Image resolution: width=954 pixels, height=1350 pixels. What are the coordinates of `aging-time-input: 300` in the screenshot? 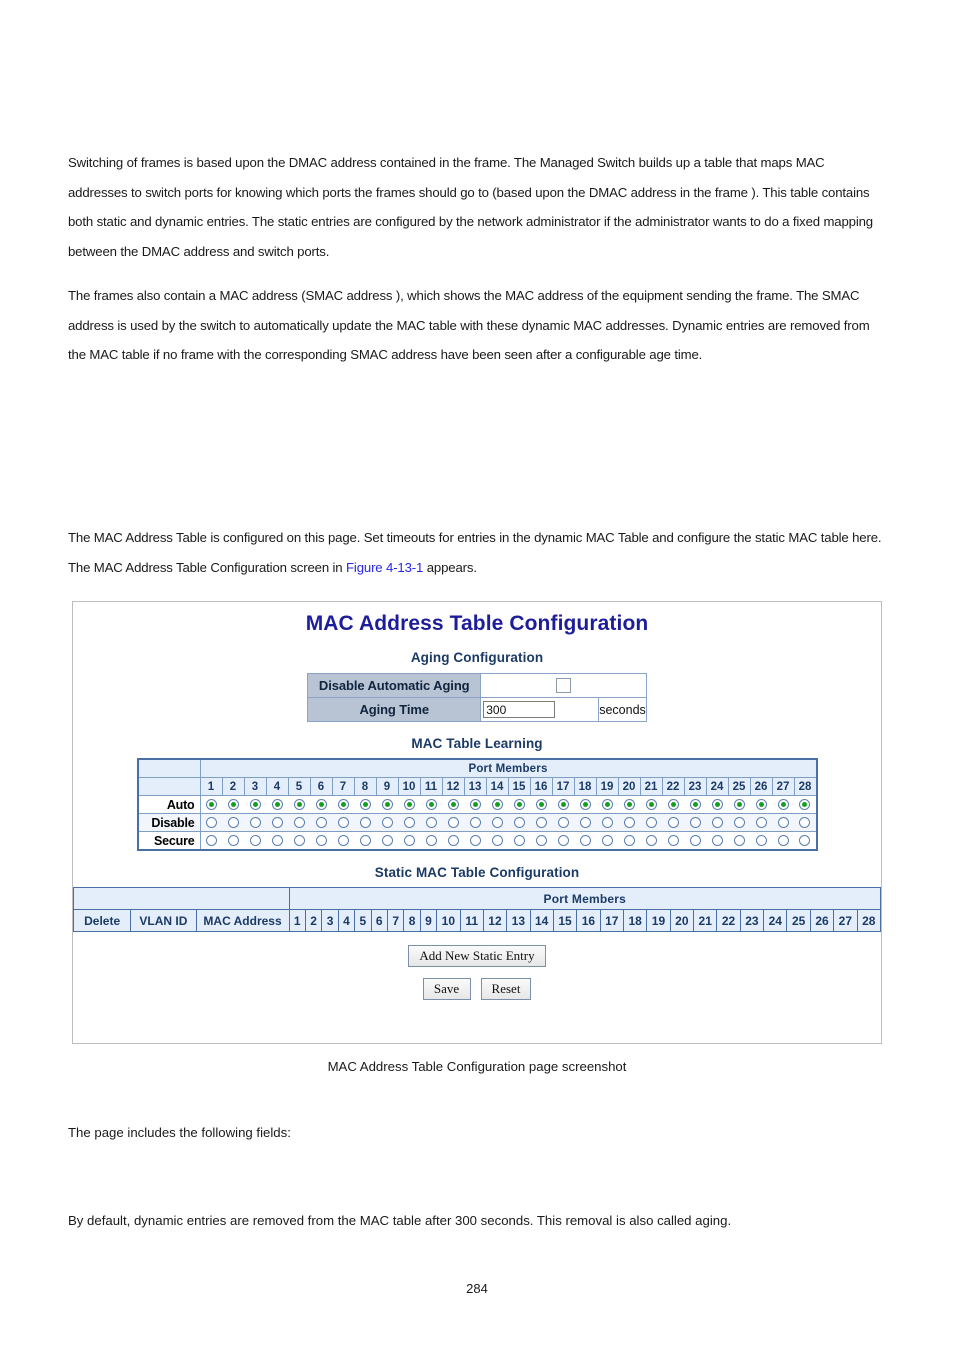 It's located at (519, 709).